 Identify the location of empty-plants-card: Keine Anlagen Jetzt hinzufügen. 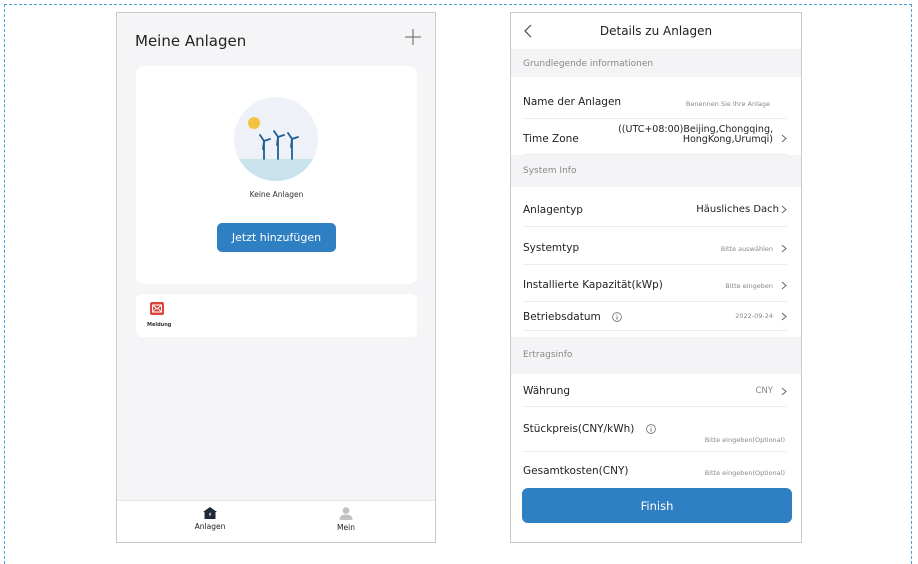
(276, 175).